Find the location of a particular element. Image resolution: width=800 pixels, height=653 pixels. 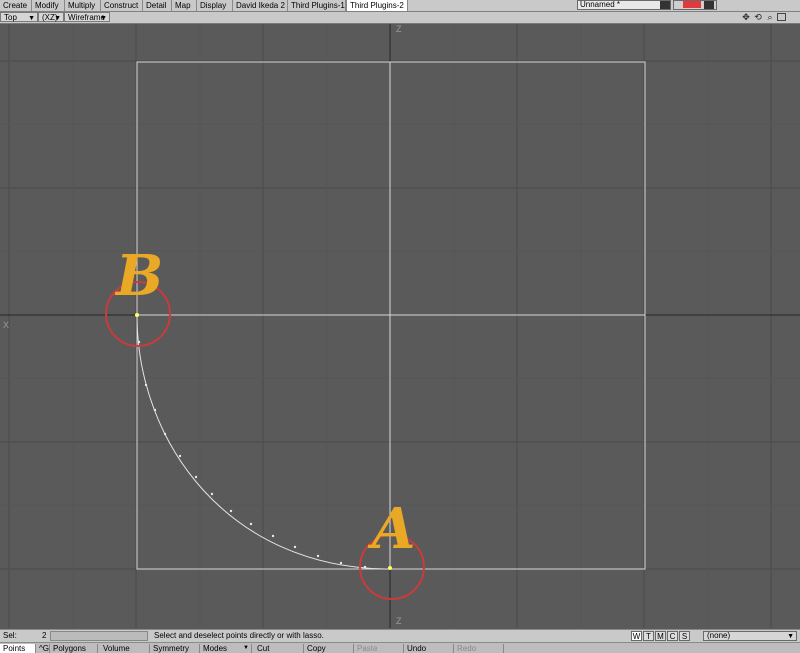

axis-x-label: X is located at coordinates (6, 325).